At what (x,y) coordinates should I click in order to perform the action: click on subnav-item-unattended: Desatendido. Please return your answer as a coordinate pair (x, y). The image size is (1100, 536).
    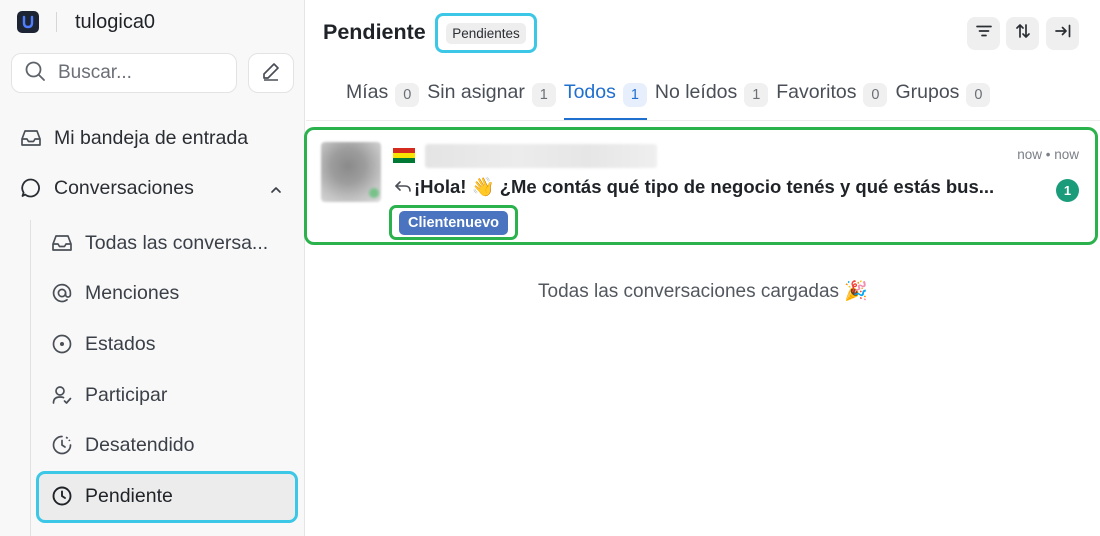
    Looking at the image, I should click on (122, 445).